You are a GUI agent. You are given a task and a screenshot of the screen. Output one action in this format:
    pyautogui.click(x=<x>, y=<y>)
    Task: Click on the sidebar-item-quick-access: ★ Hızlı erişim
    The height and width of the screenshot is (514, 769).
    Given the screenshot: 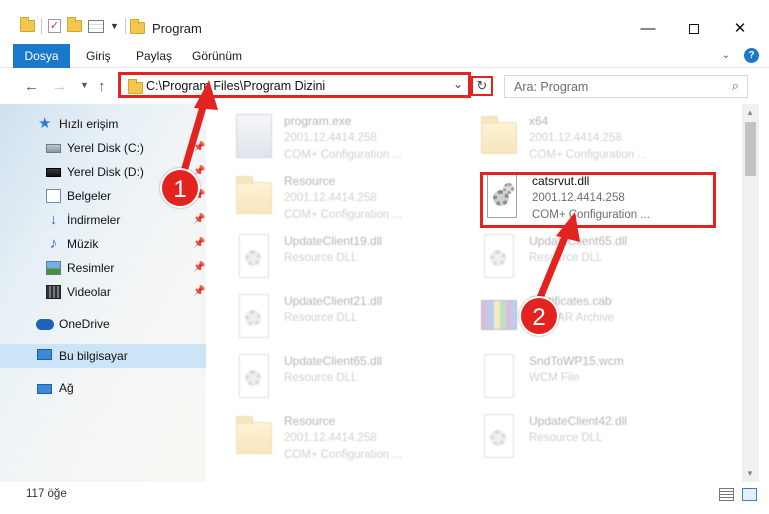 What is the action you would take?
    pyautogui.click(x=103, y=124)
    